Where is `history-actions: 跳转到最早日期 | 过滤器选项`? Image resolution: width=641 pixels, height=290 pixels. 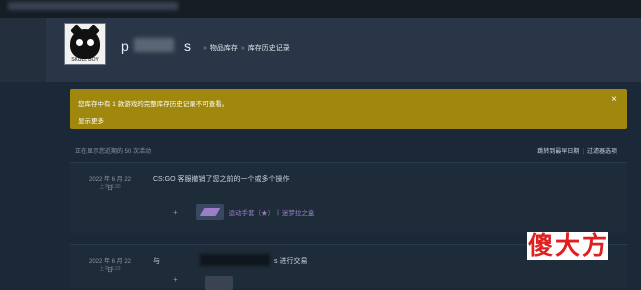
history-actions: 跳转到最早日期 | 过滤器选项 is located at coordinates (577, 150).